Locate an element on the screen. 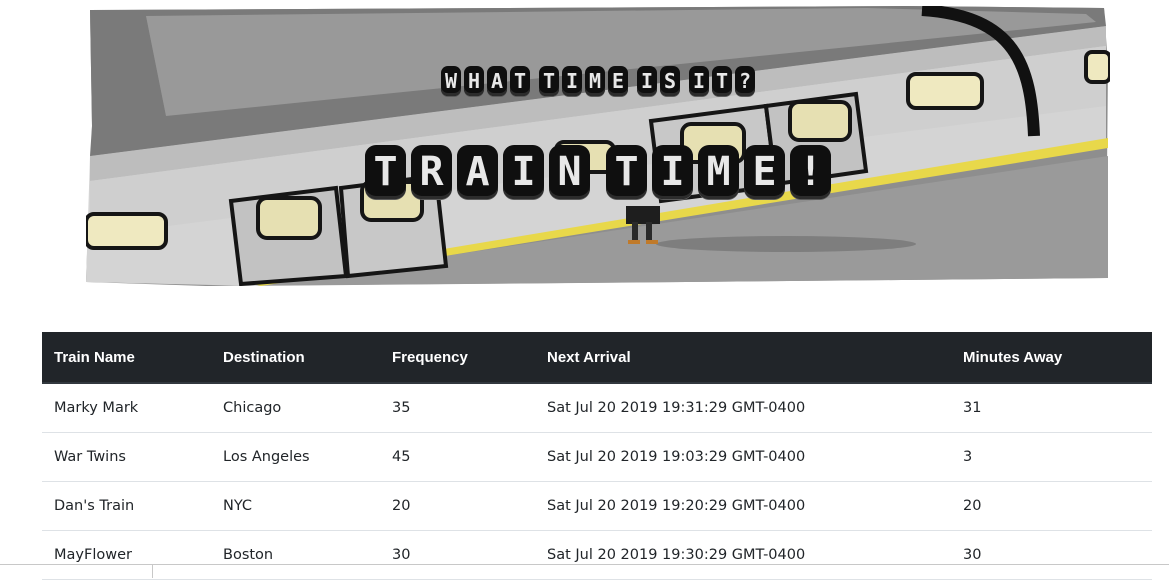  cell-destination: Los Angeles is located at coordinates (295, 457).